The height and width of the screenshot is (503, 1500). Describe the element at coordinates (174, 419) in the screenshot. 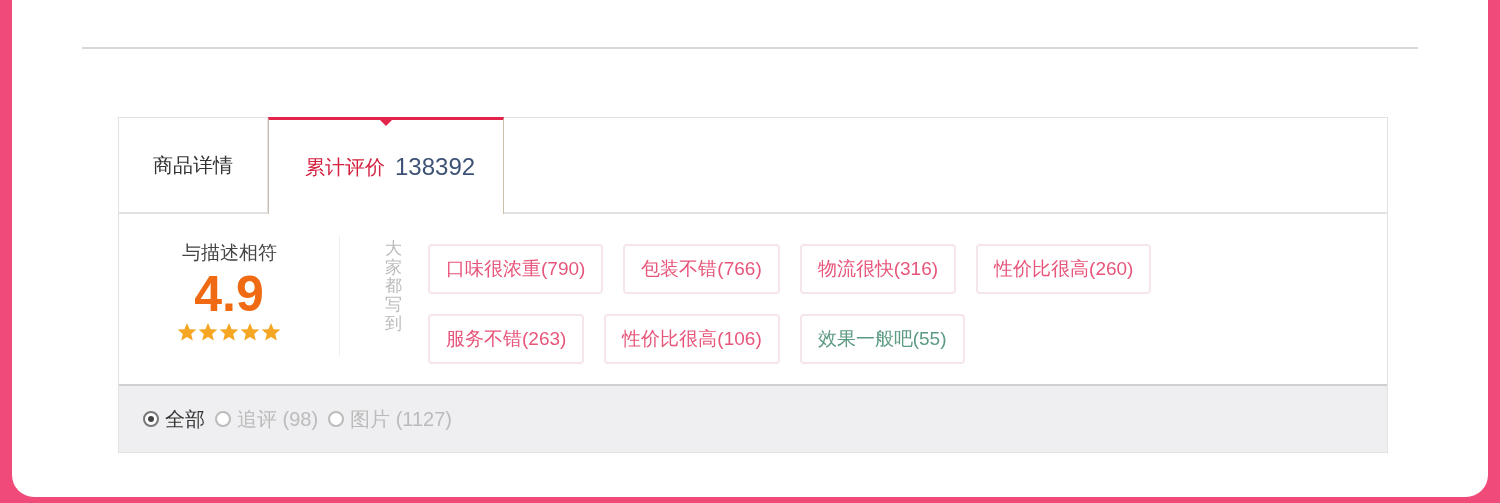

I see `filter-radio: 全部` at that location.